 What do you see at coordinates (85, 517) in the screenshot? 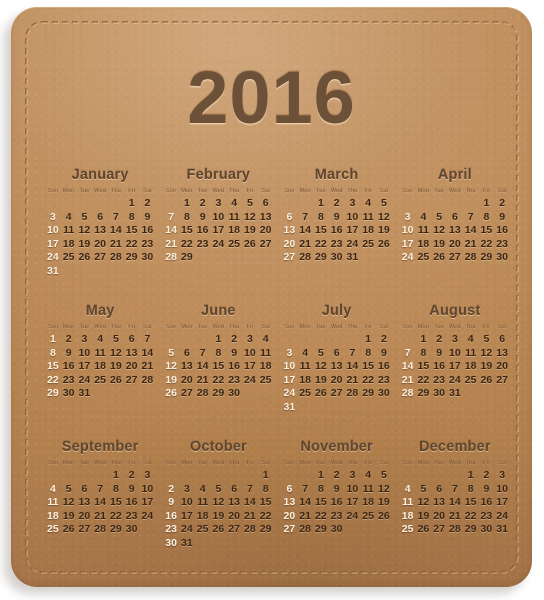
I see `day-cell: 20` at bounding box center [85, 517].